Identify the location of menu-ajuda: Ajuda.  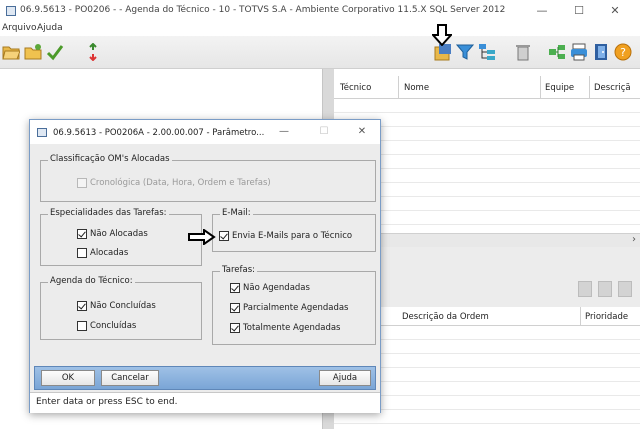
(50, 28).